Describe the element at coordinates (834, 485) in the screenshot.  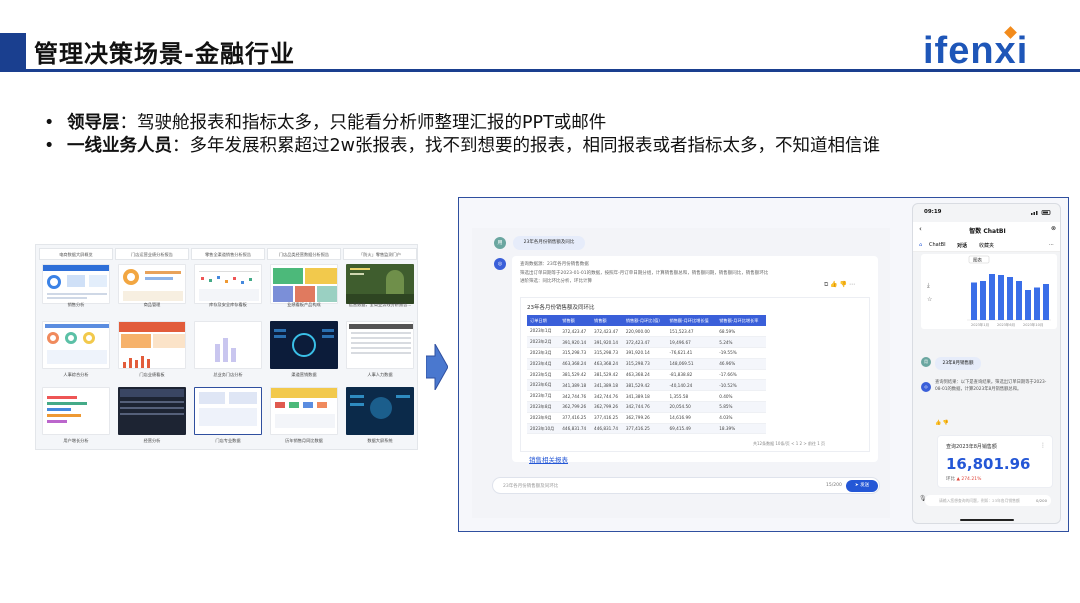
I see `char-counter: 15/200` at that location.